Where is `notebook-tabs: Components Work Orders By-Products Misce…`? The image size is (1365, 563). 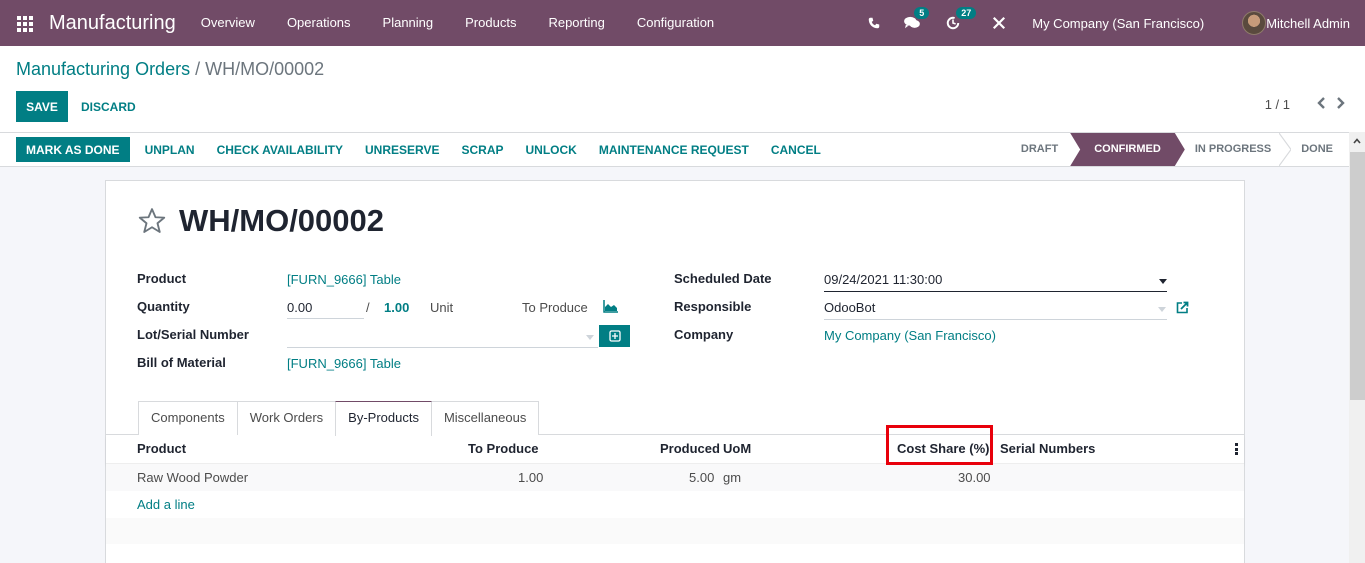 notebook-tabs: Components Work Orders By-Products Misce… is located at coordinates (339, 418).